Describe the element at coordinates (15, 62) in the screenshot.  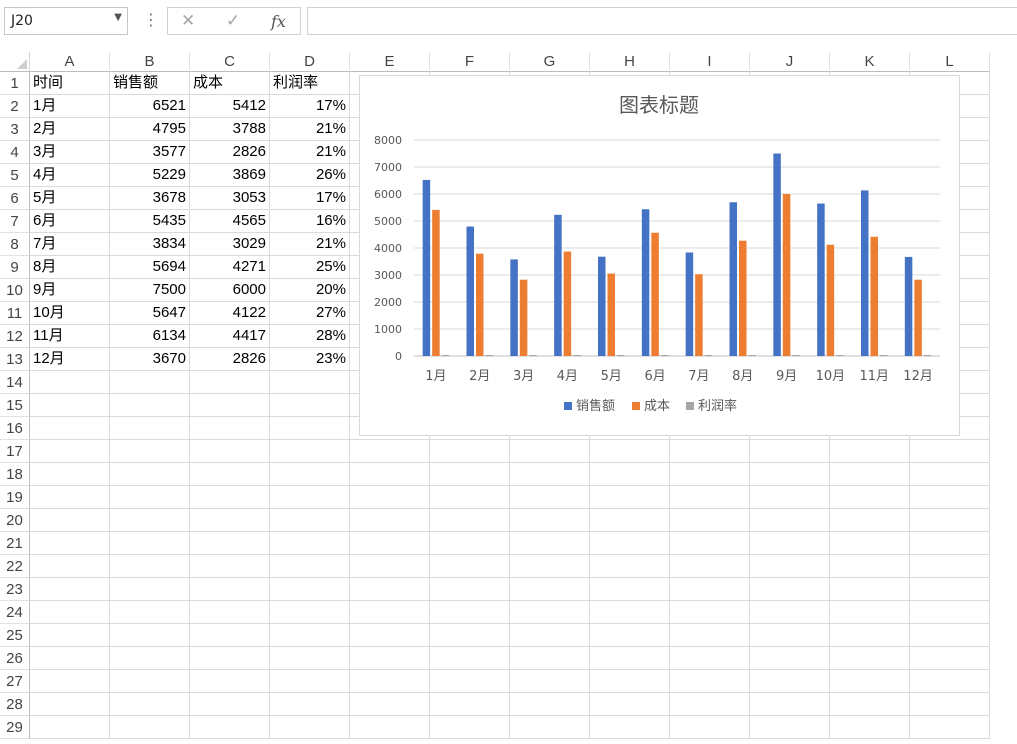
I see `select-all-button` at that location.